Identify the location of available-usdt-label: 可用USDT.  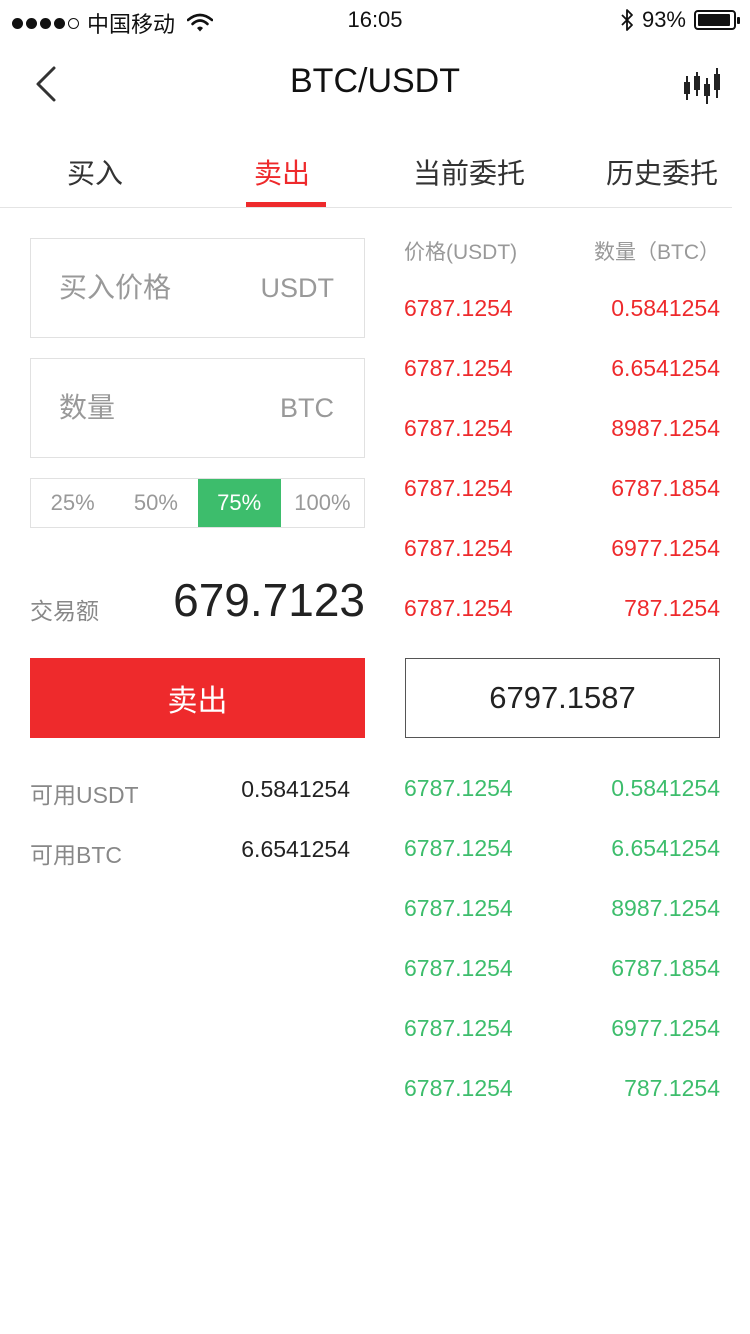
(84, 795).